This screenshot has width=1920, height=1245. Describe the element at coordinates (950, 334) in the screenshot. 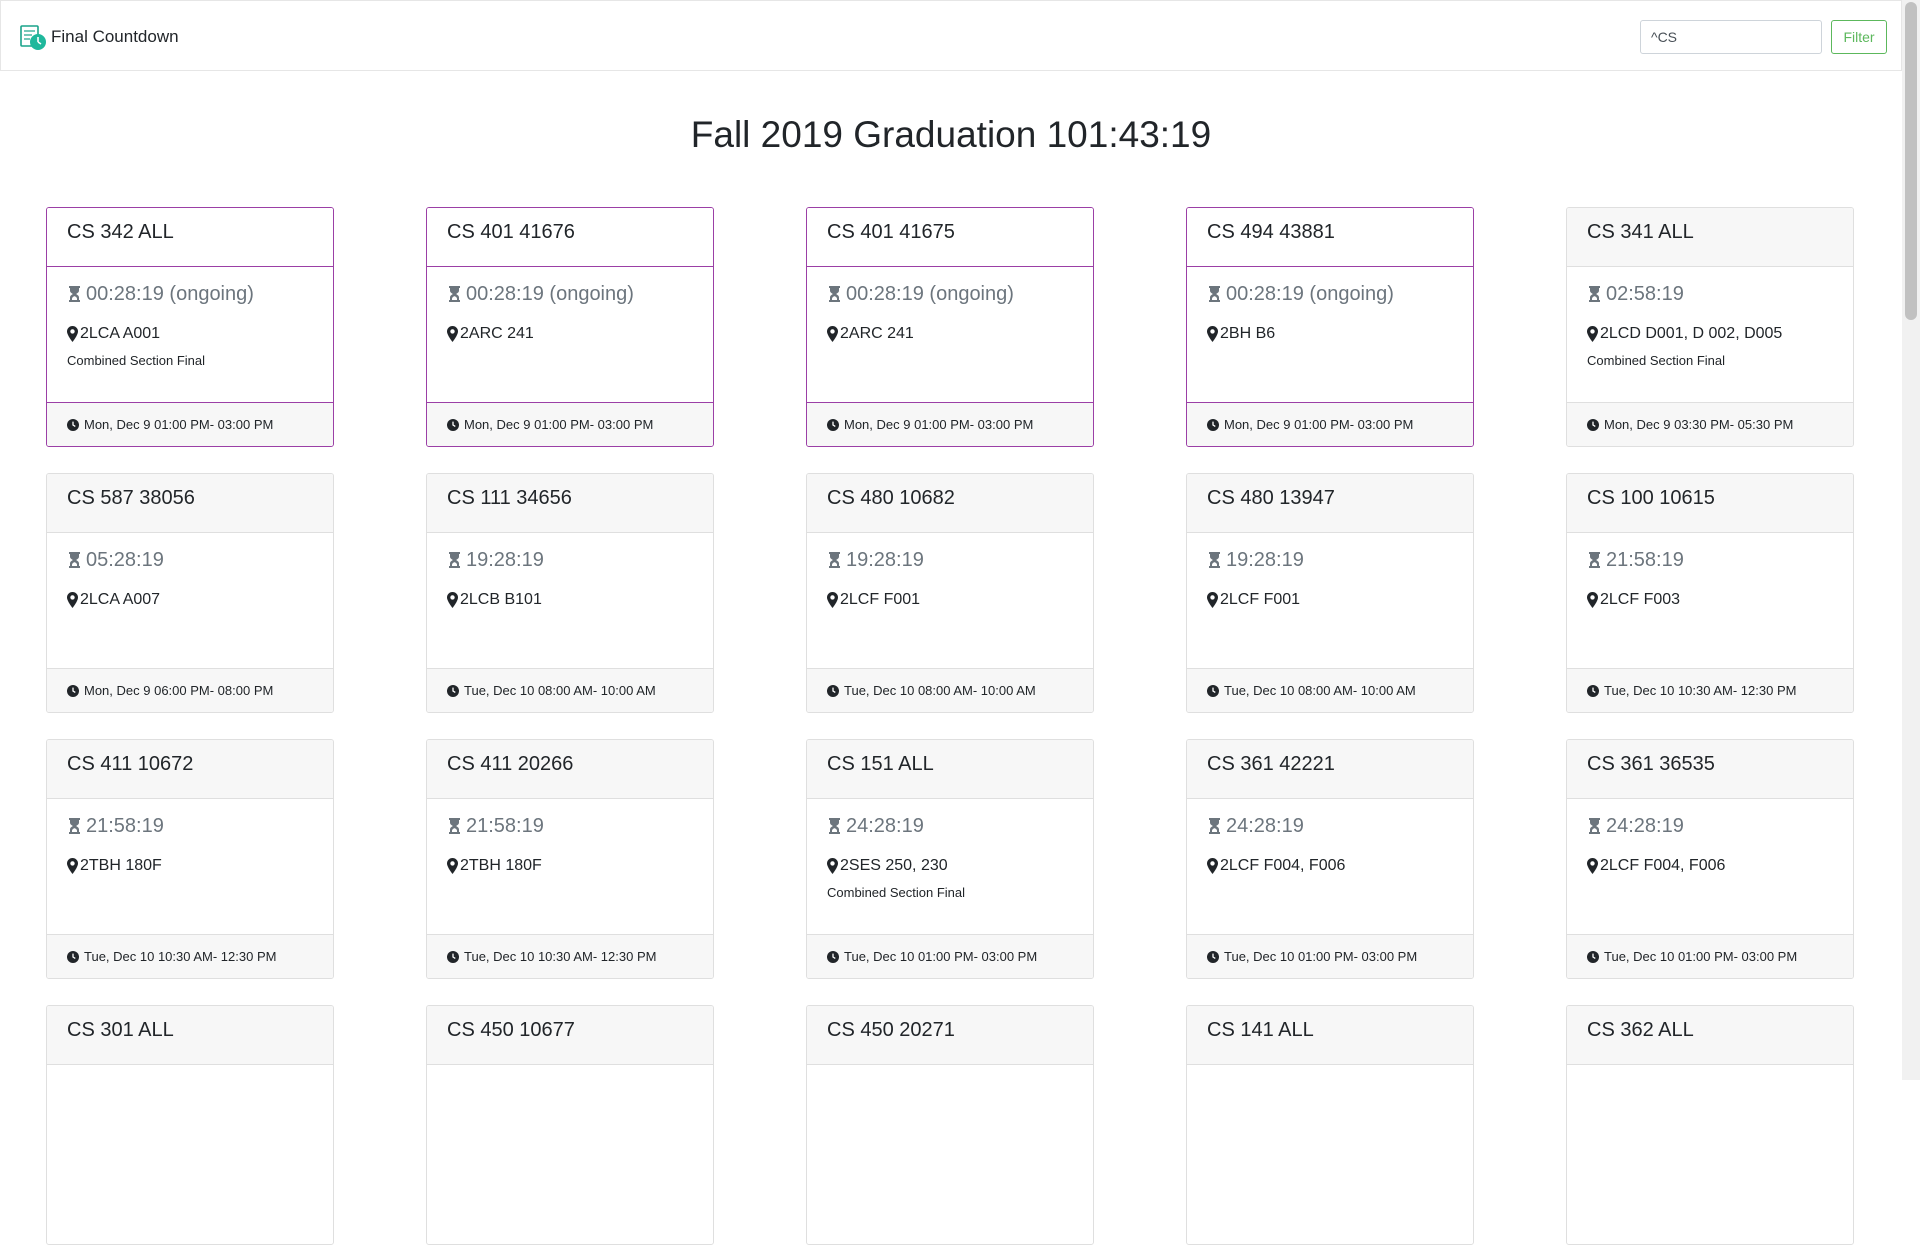

I see `card-body: 00:28:19 (ongoing) 2ARC 241` at that location.